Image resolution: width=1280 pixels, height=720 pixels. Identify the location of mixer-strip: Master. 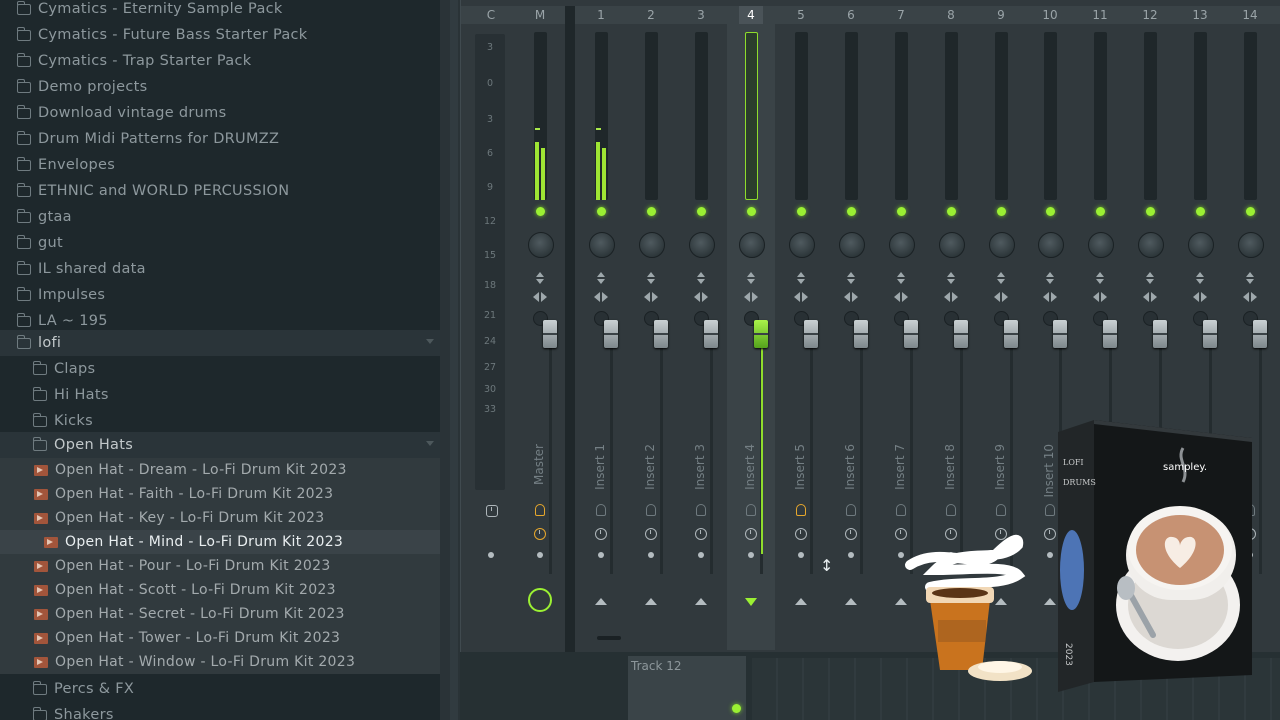
(540, 337).